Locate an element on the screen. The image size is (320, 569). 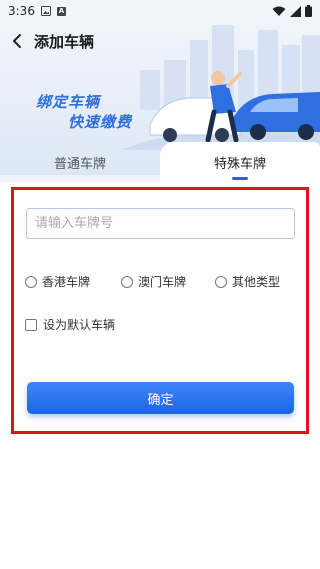
status-bar: 3:36 A is located at coordinates (160, 11).